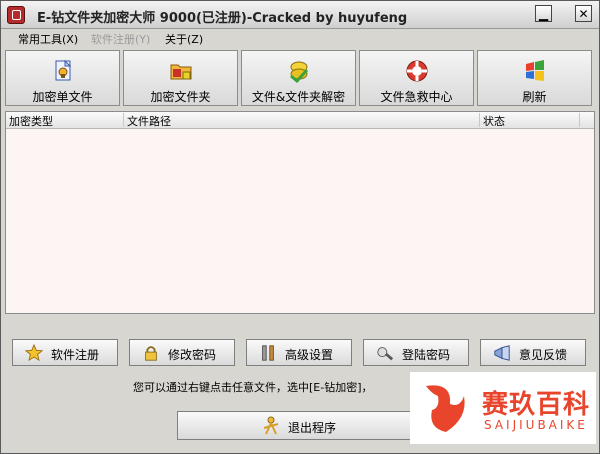 The image size is (600, 454). What do you see at coordinates (253, 387) in the screenshot?
I see `hint-text: 您可以通过右键点击任意文件，选中[E-钻加密]，` at bounding box center [253, 387].